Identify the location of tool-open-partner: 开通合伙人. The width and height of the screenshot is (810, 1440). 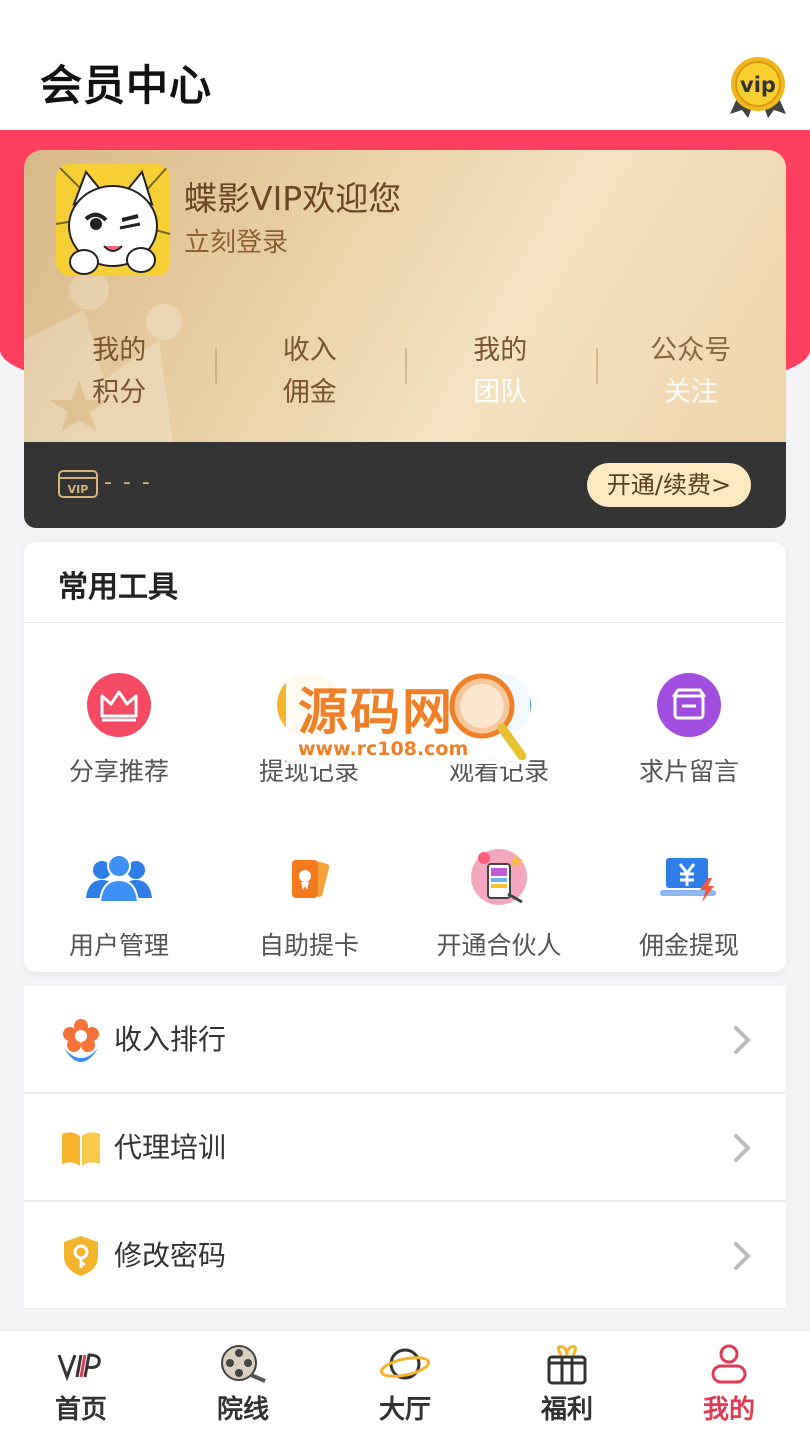
(499, 903).